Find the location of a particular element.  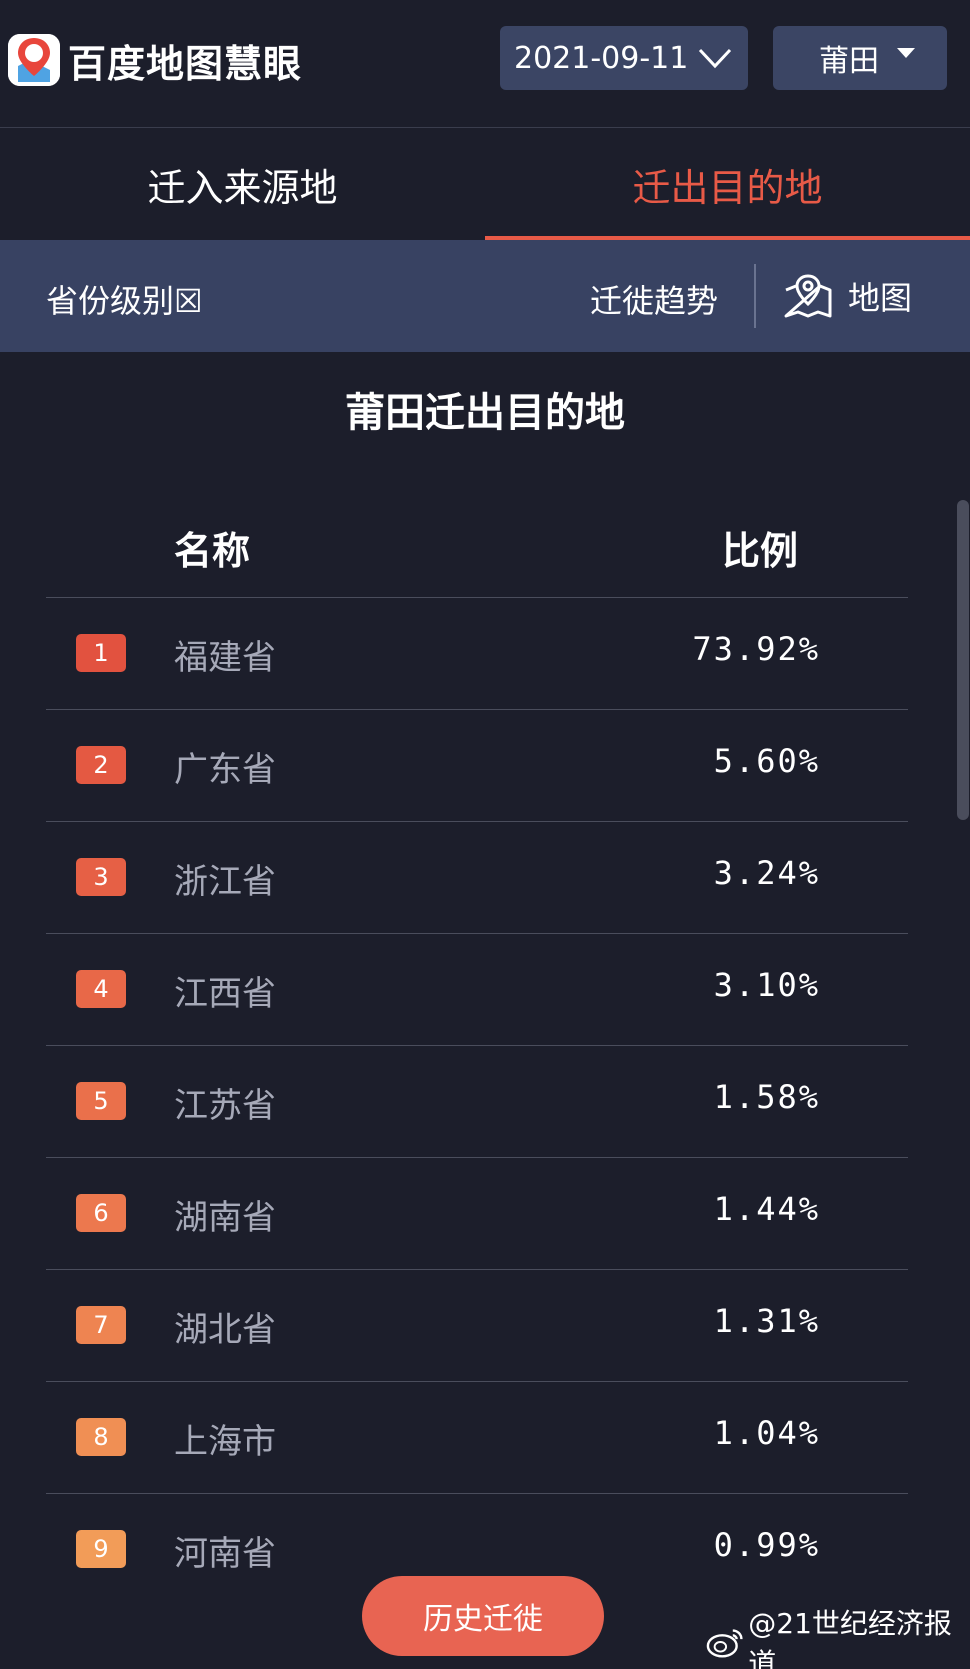

ratio-value: 1.58% is located at coordinates (766, 1097).